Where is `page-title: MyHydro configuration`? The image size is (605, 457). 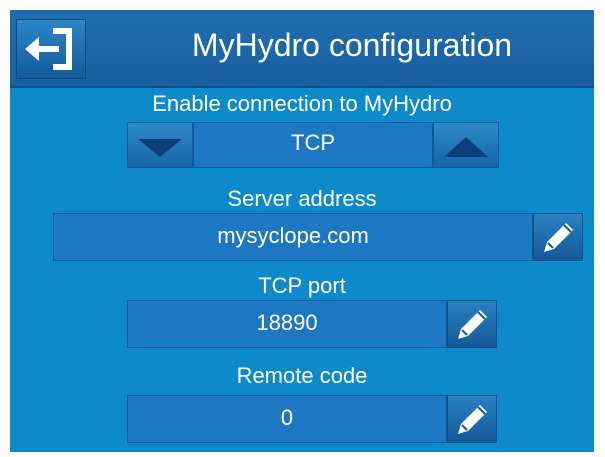 page-title: MyHydro configuration is located at coordinates (352, 45).